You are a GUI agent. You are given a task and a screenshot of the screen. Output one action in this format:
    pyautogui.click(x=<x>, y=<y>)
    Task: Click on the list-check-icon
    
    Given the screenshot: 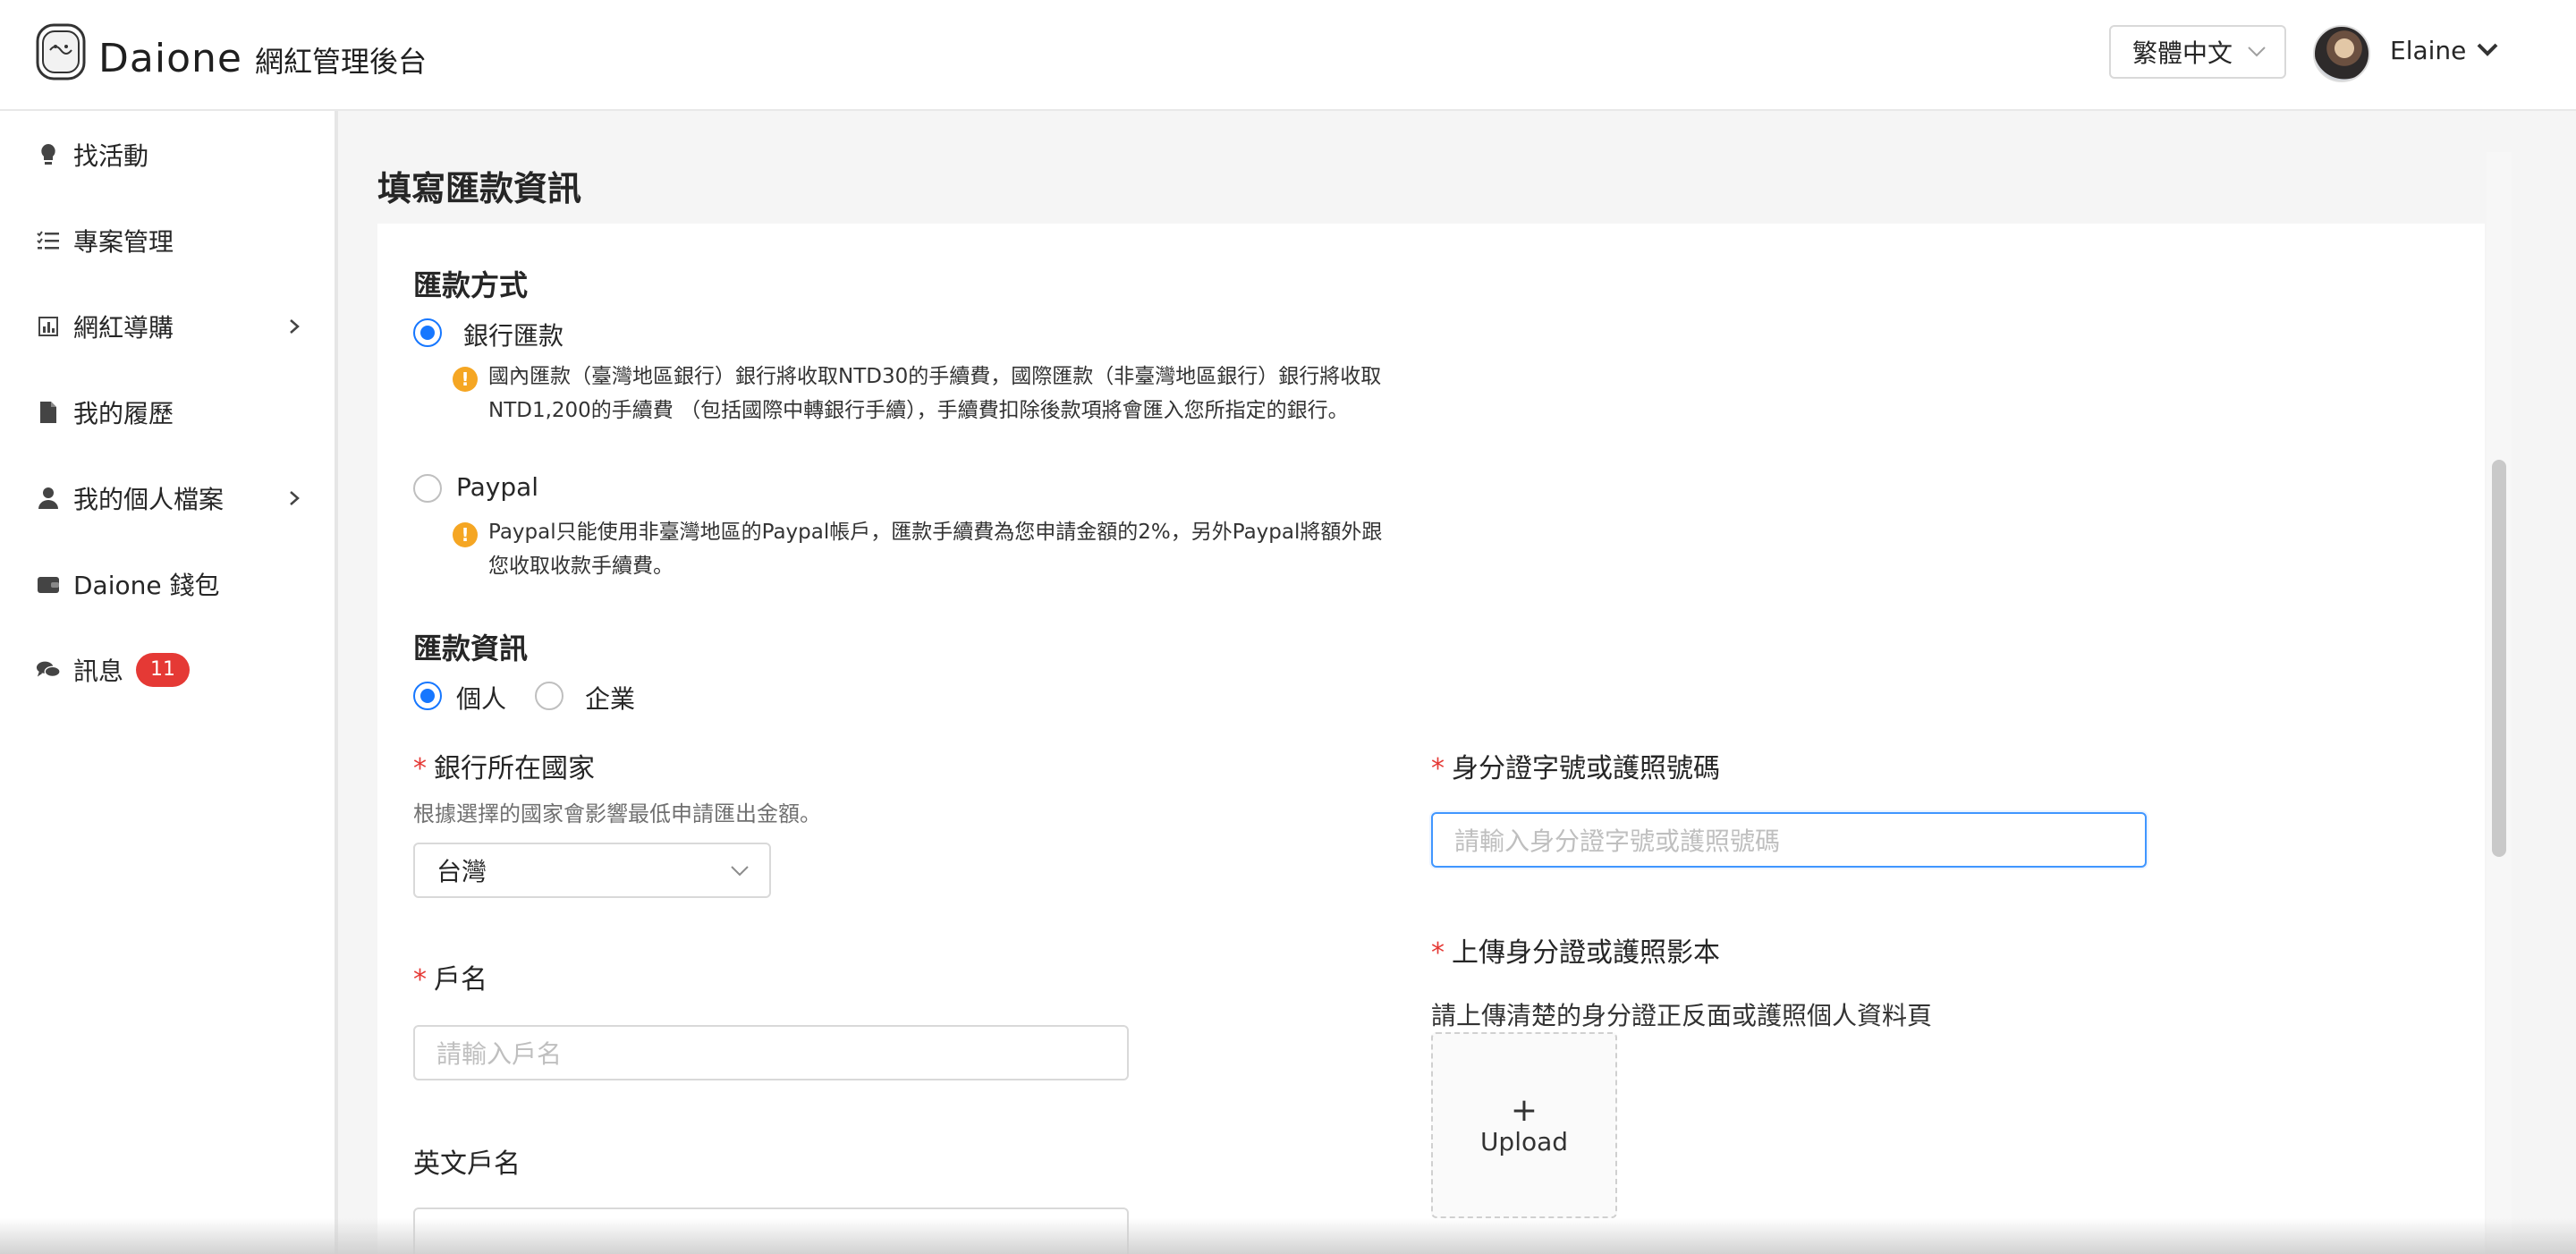 What is the action you would take?
    pyautogui.click(x=48, y=240)
    